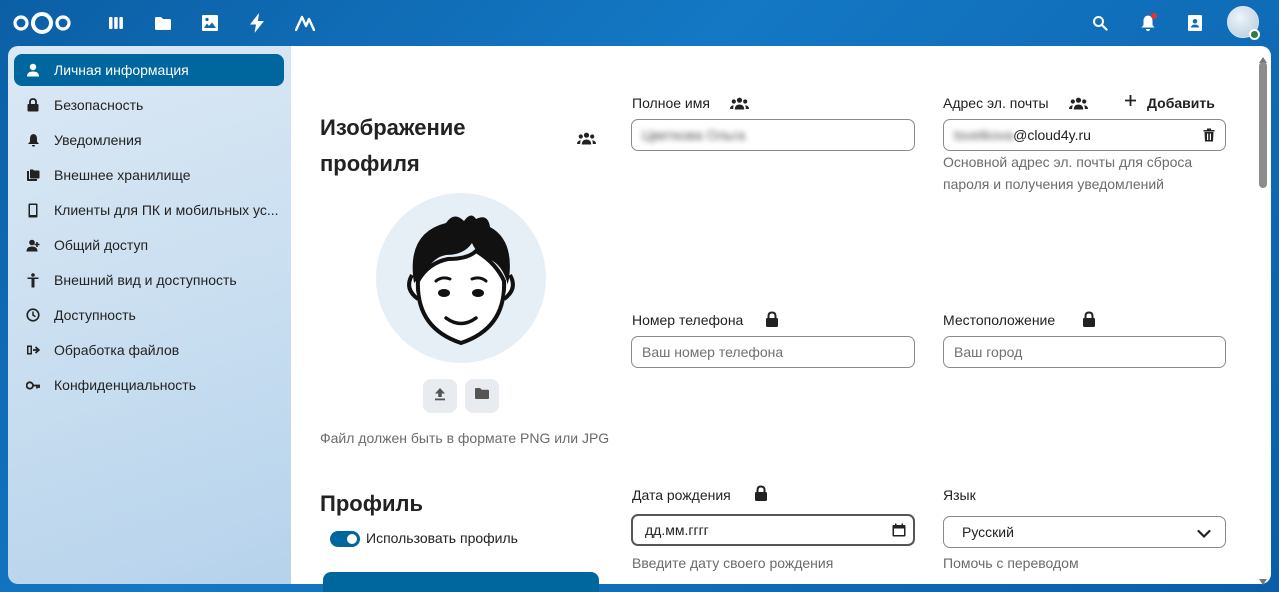 The height and width of the screenshot is (592, 1279). I want to click on sidebar-item-label: Общий доступ, so click(101, 245).